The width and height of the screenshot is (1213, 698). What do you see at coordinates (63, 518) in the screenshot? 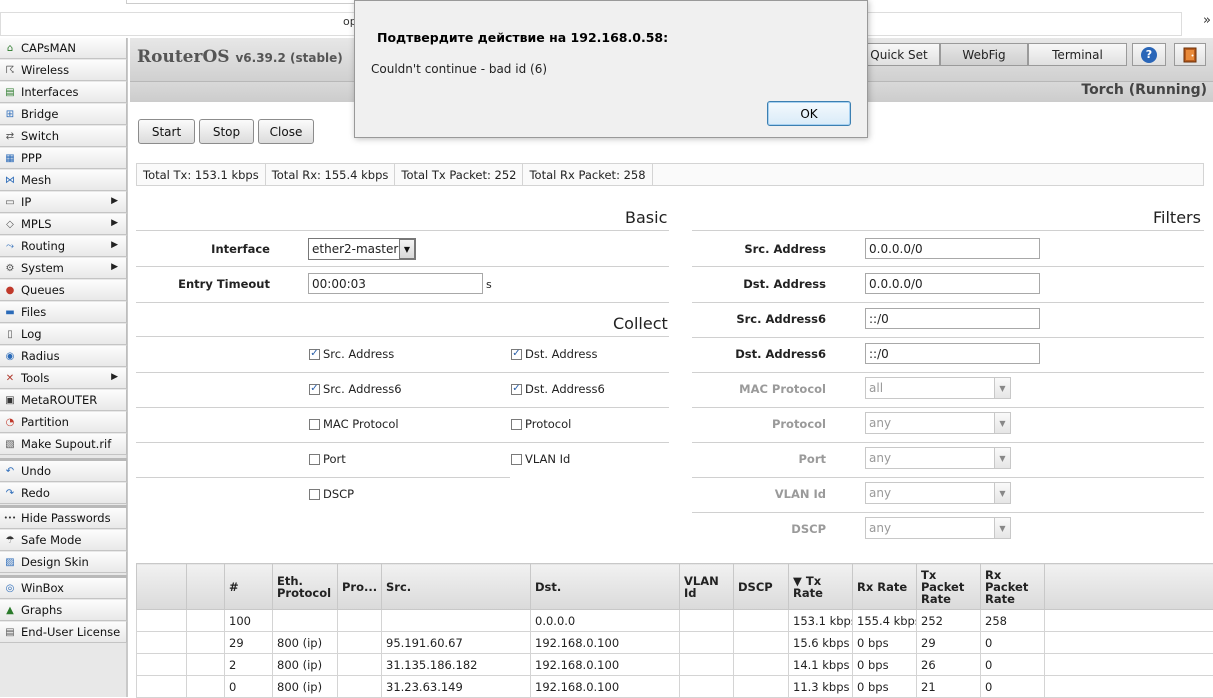
I see `sidebar-item-hide-passwords: •••Hide Passwords` at bounding box center [63, 518].